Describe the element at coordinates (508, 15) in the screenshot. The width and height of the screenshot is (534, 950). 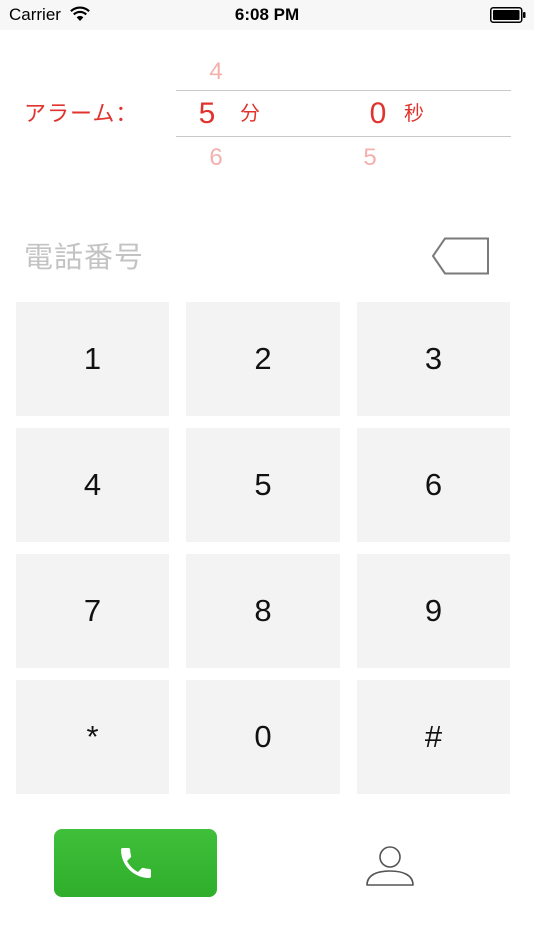
I see `battery-icon` at that location.